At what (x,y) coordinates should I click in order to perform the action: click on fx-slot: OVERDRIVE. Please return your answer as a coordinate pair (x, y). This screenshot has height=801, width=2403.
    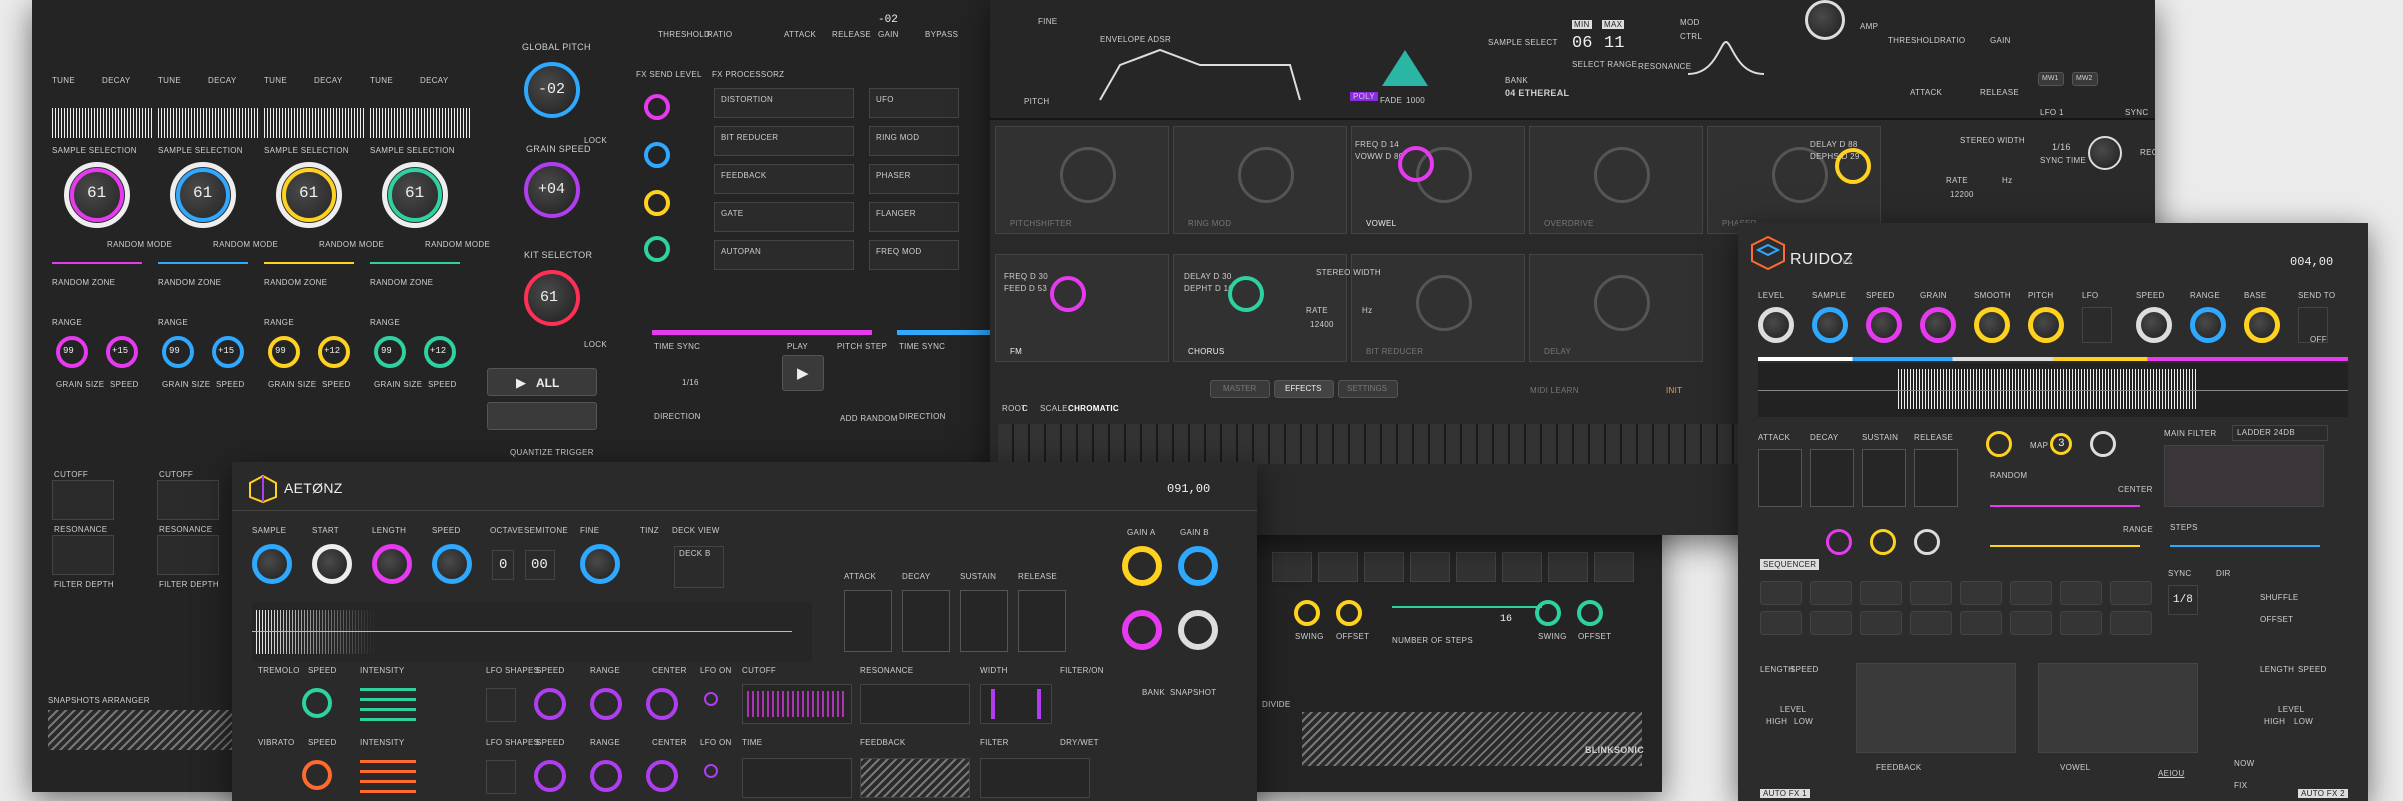
    Looking at the image, I should click on (1616, 180).